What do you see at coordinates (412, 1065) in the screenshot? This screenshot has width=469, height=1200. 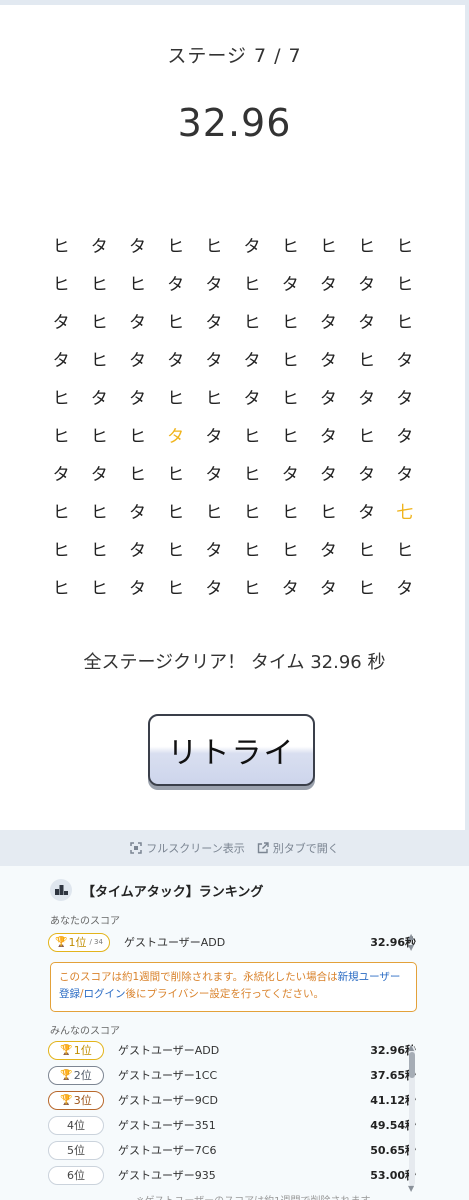 I see `ranking-scrollbar-thumb` at bounding box center [412, 1065].